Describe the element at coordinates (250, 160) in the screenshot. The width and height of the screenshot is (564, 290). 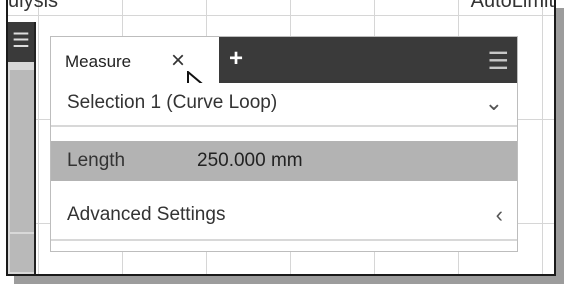
I see `length-value: 250.000 mm` at that location.